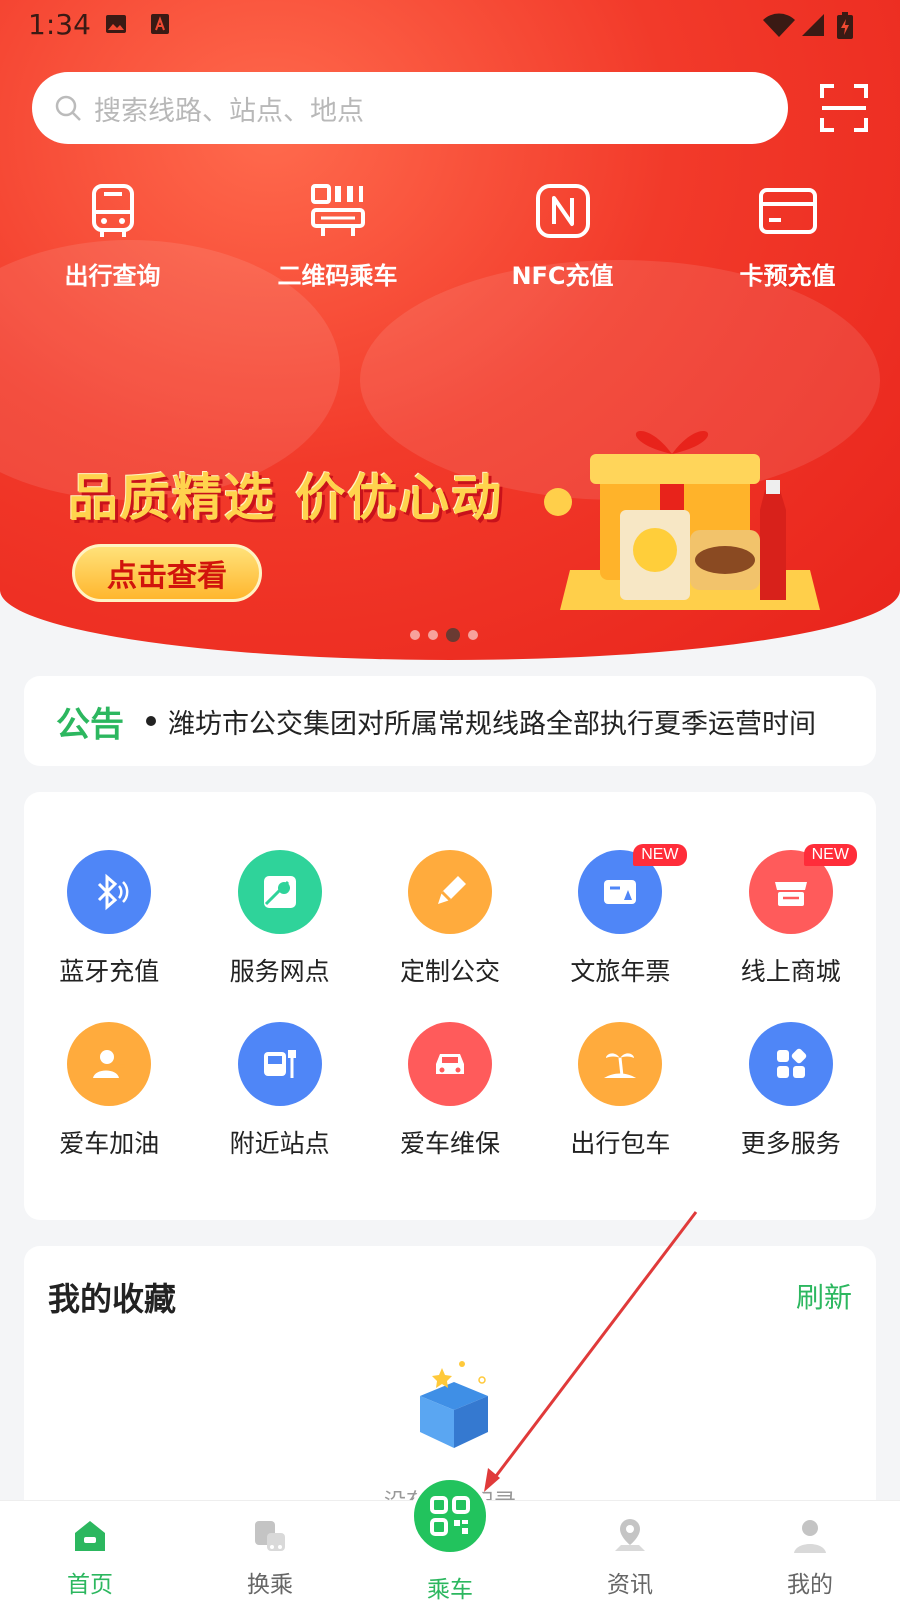 Image resolution: width=900 pixels, height=1600 pixels. What do you see at coordinates (167, 573) in the screenshot?
I see `banner-cta-button: 点击查看` at bounding box center [167, 573].